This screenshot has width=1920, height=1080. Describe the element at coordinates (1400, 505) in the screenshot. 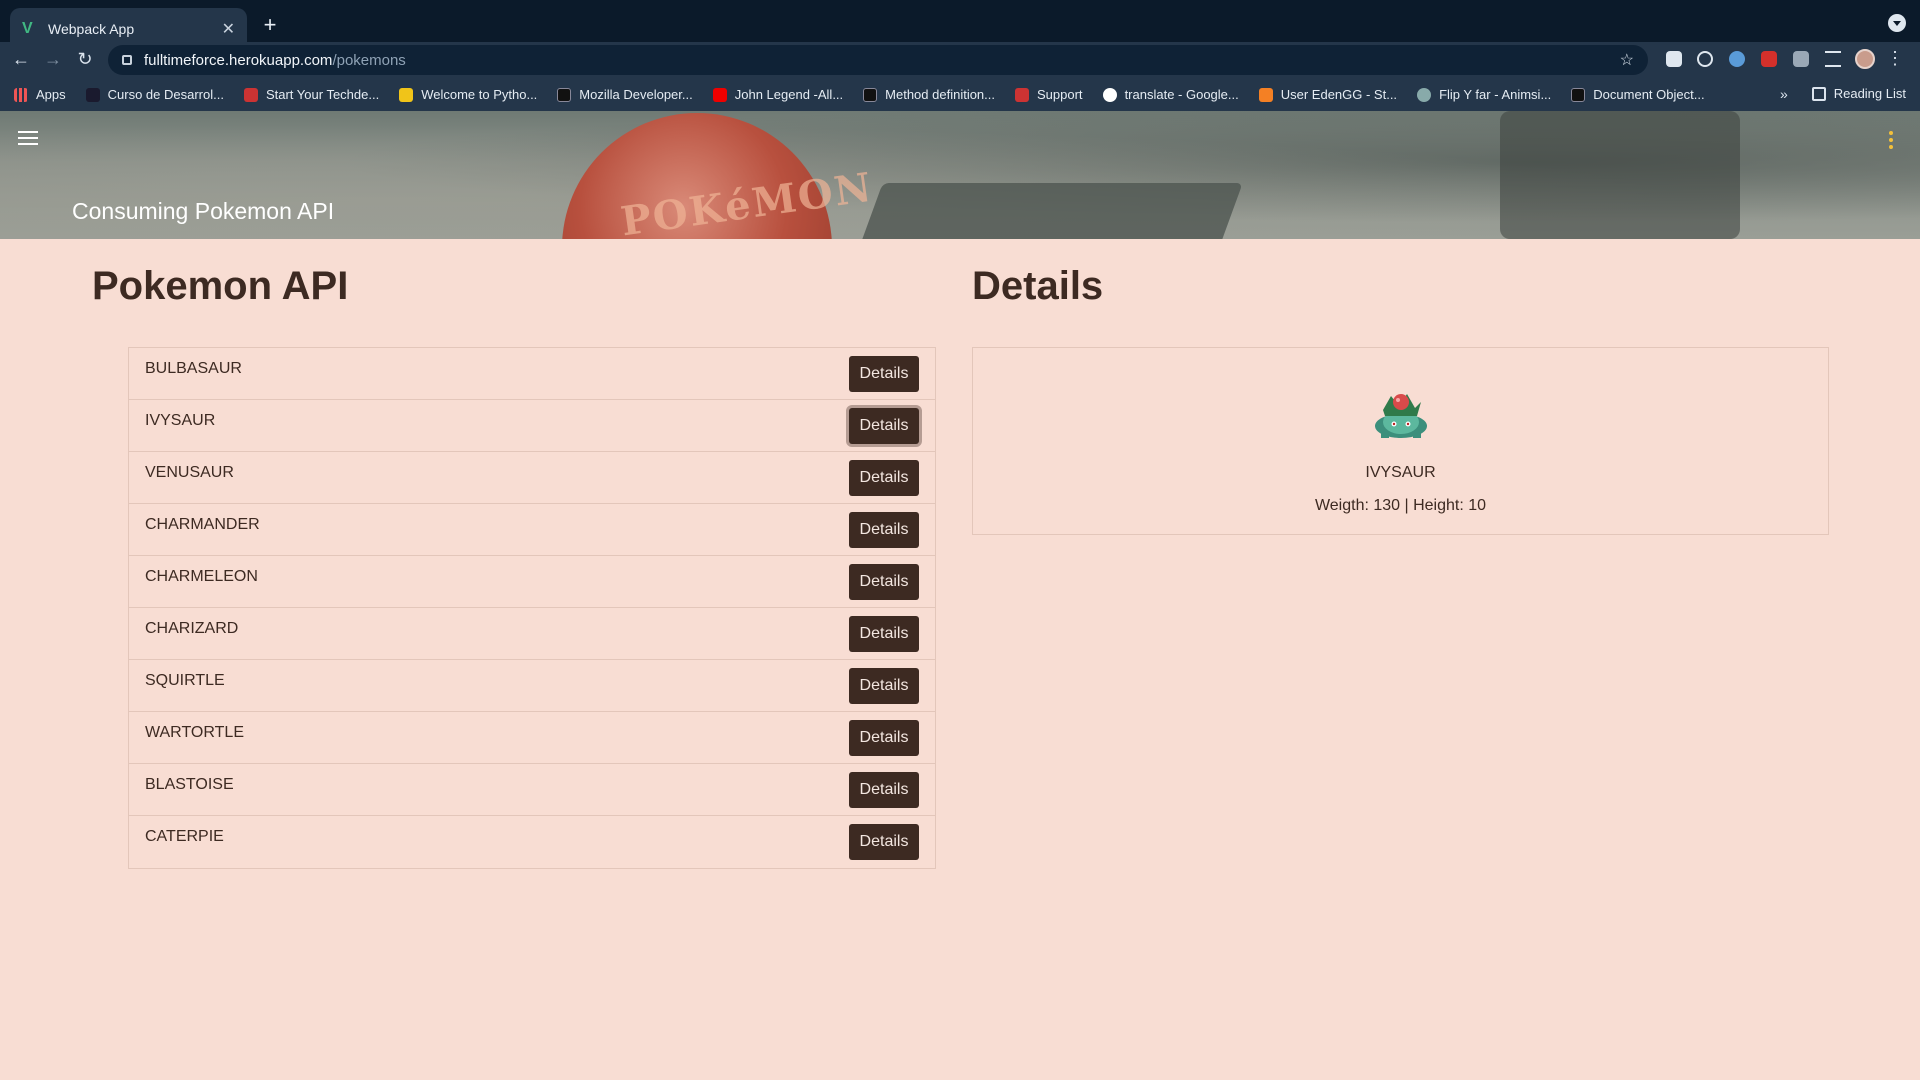

I see `selected-pokemon-stats: Weigth: 130 | Height: 10` at that location.